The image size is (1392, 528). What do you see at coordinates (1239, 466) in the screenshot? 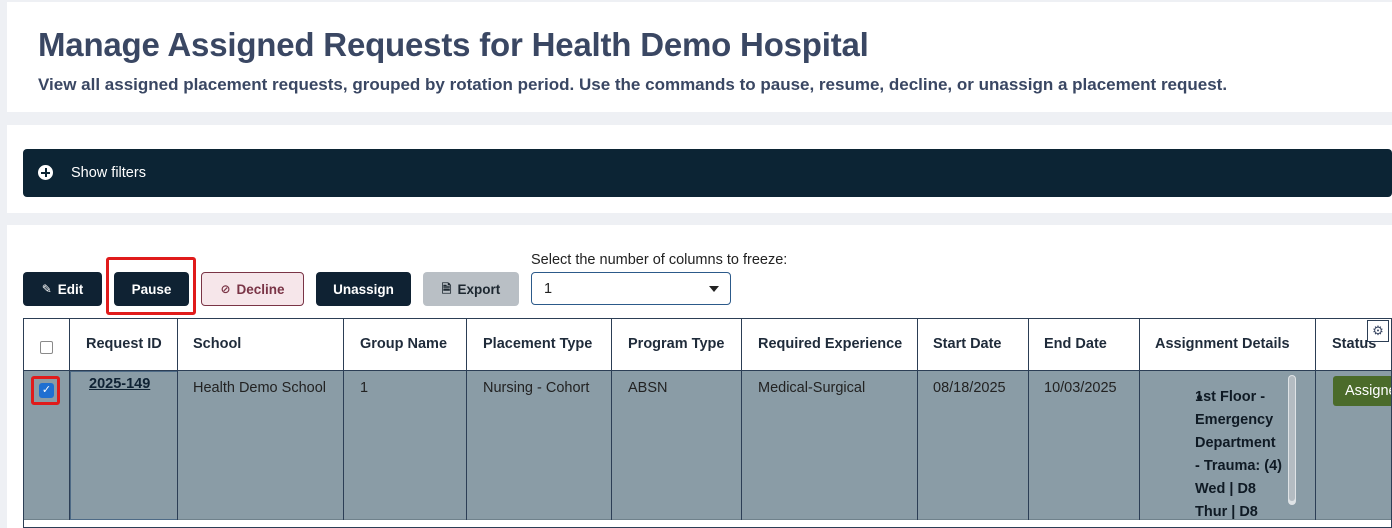
I see `assignment-line: - Trauma: (4)` at bounding box center [1239, 466].